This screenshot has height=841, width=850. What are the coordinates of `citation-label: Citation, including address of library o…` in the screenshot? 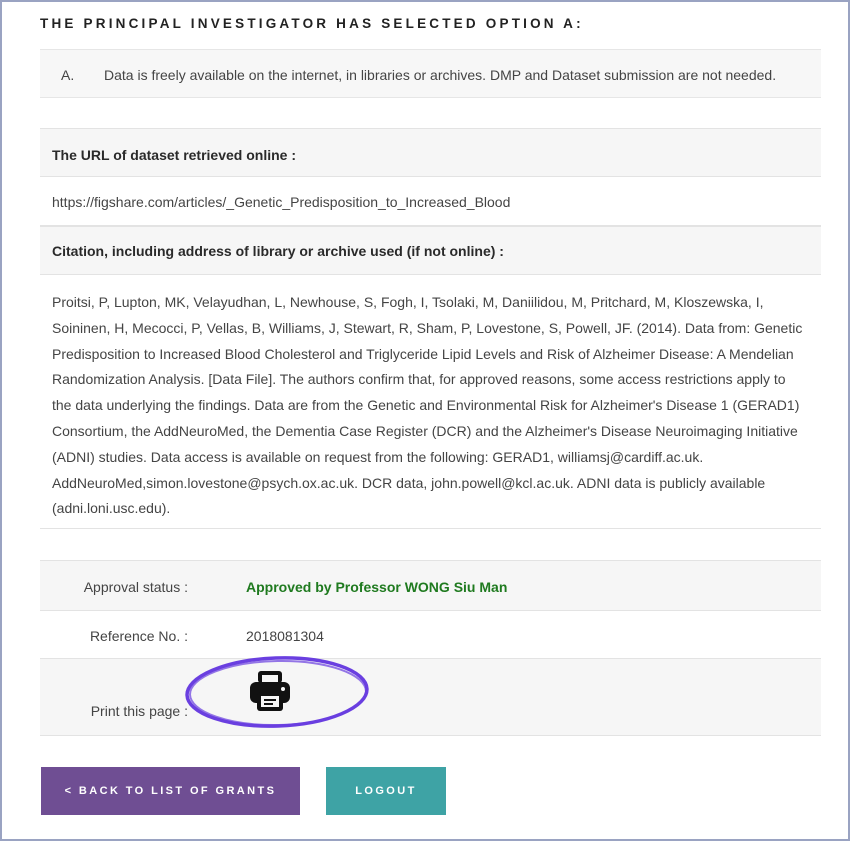 It's located at (430, 250).